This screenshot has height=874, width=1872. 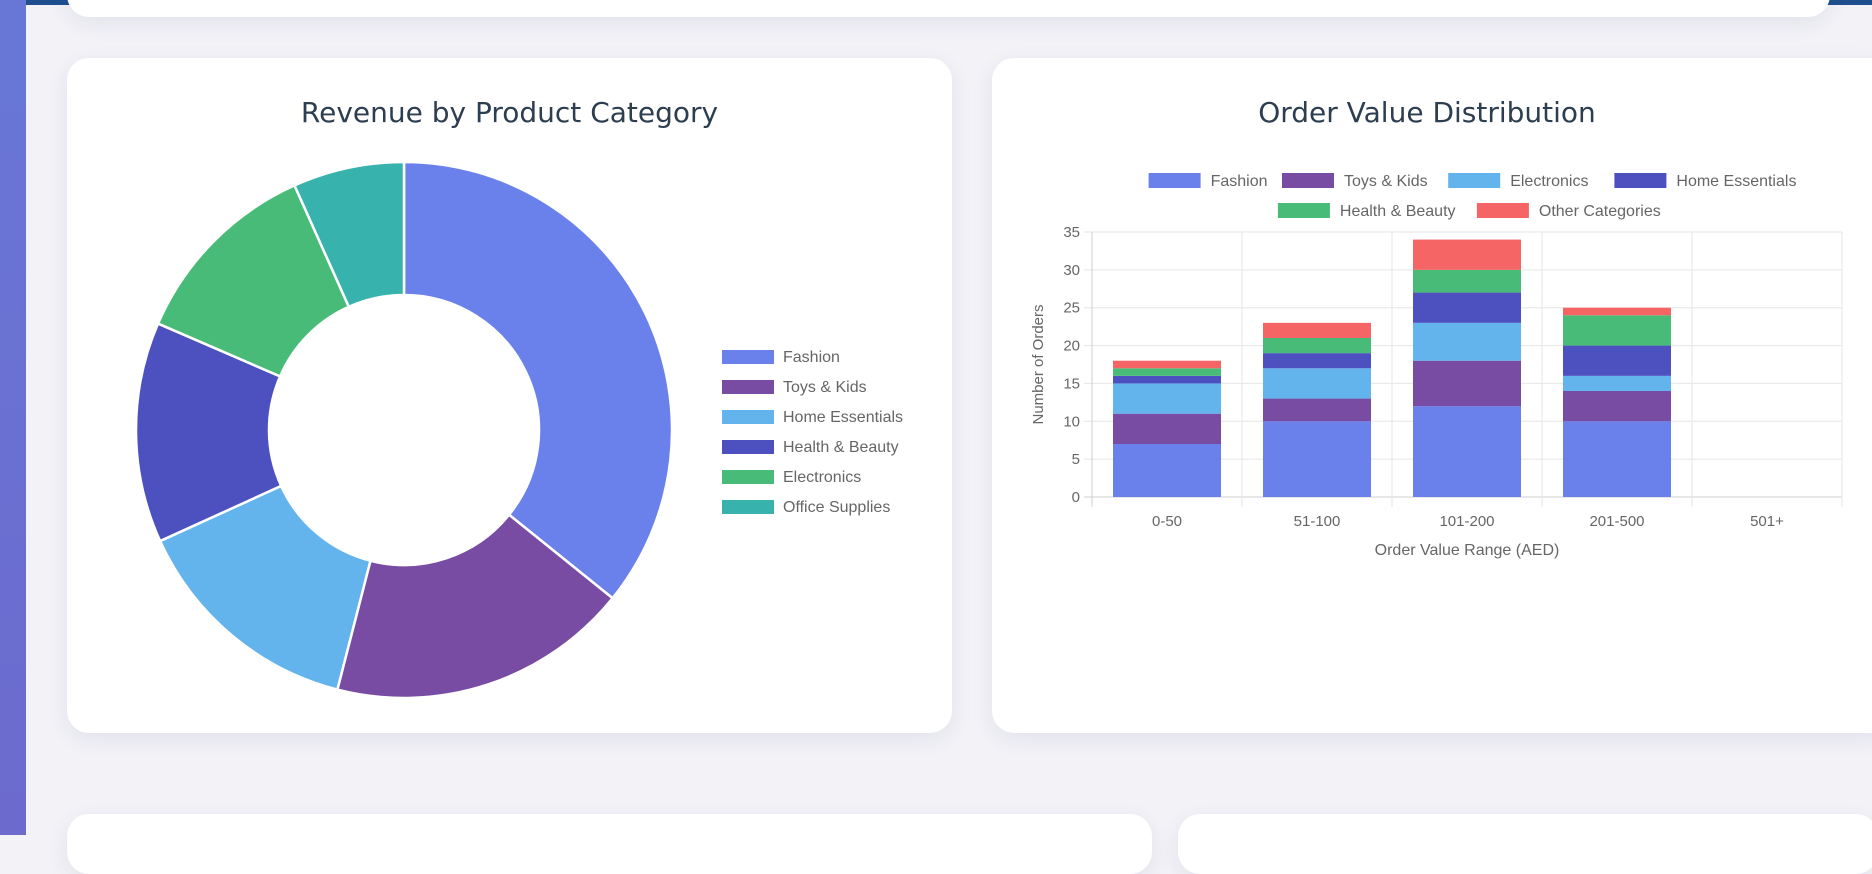 What do you see at coordinates (1071, 421) in the screenshot?
I see `y-tick-label: 10` at bounding box center [1071, 421].